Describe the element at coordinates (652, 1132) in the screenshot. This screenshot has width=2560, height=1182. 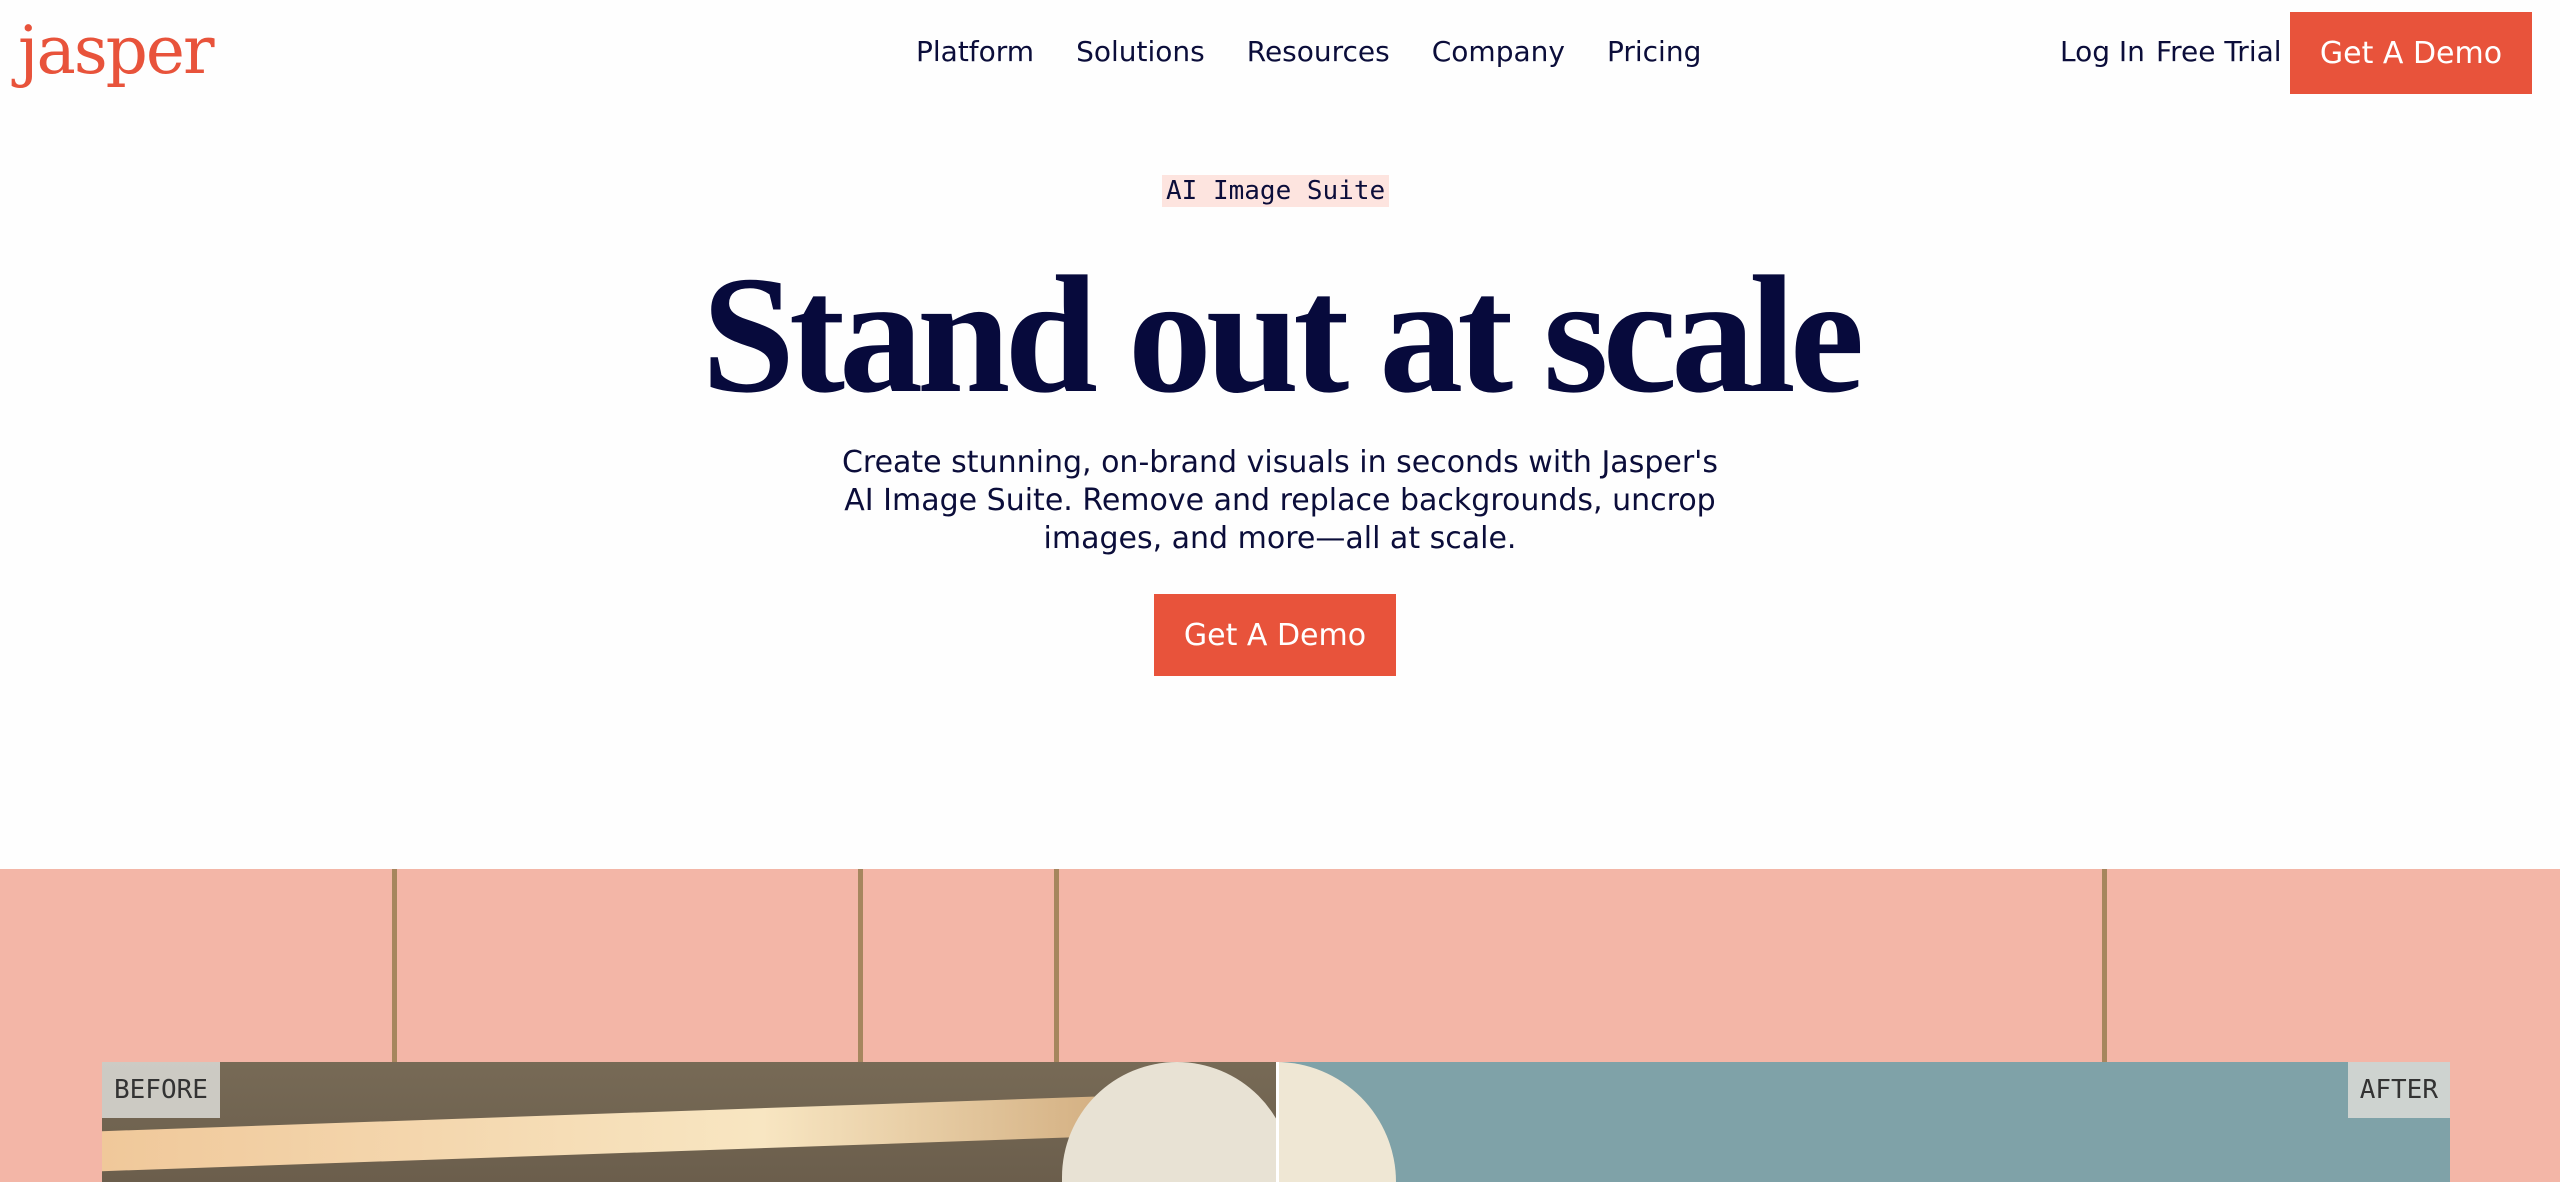
I see `before-image-detail` at that location.